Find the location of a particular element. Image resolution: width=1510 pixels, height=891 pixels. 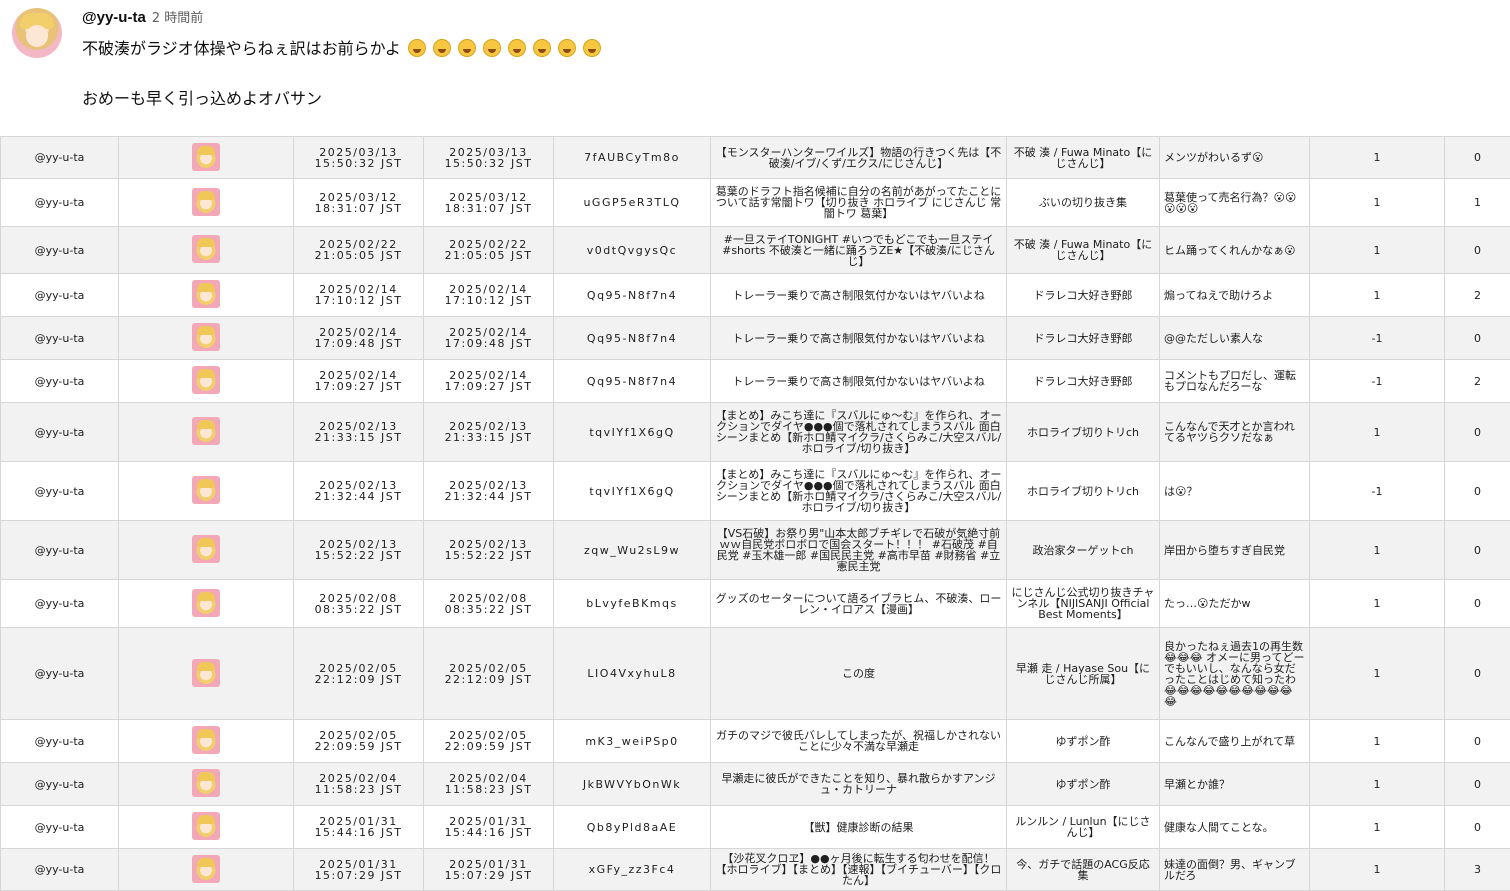

cell-channel: 政治家ターゲットch is located at coordinates (1083, 550).